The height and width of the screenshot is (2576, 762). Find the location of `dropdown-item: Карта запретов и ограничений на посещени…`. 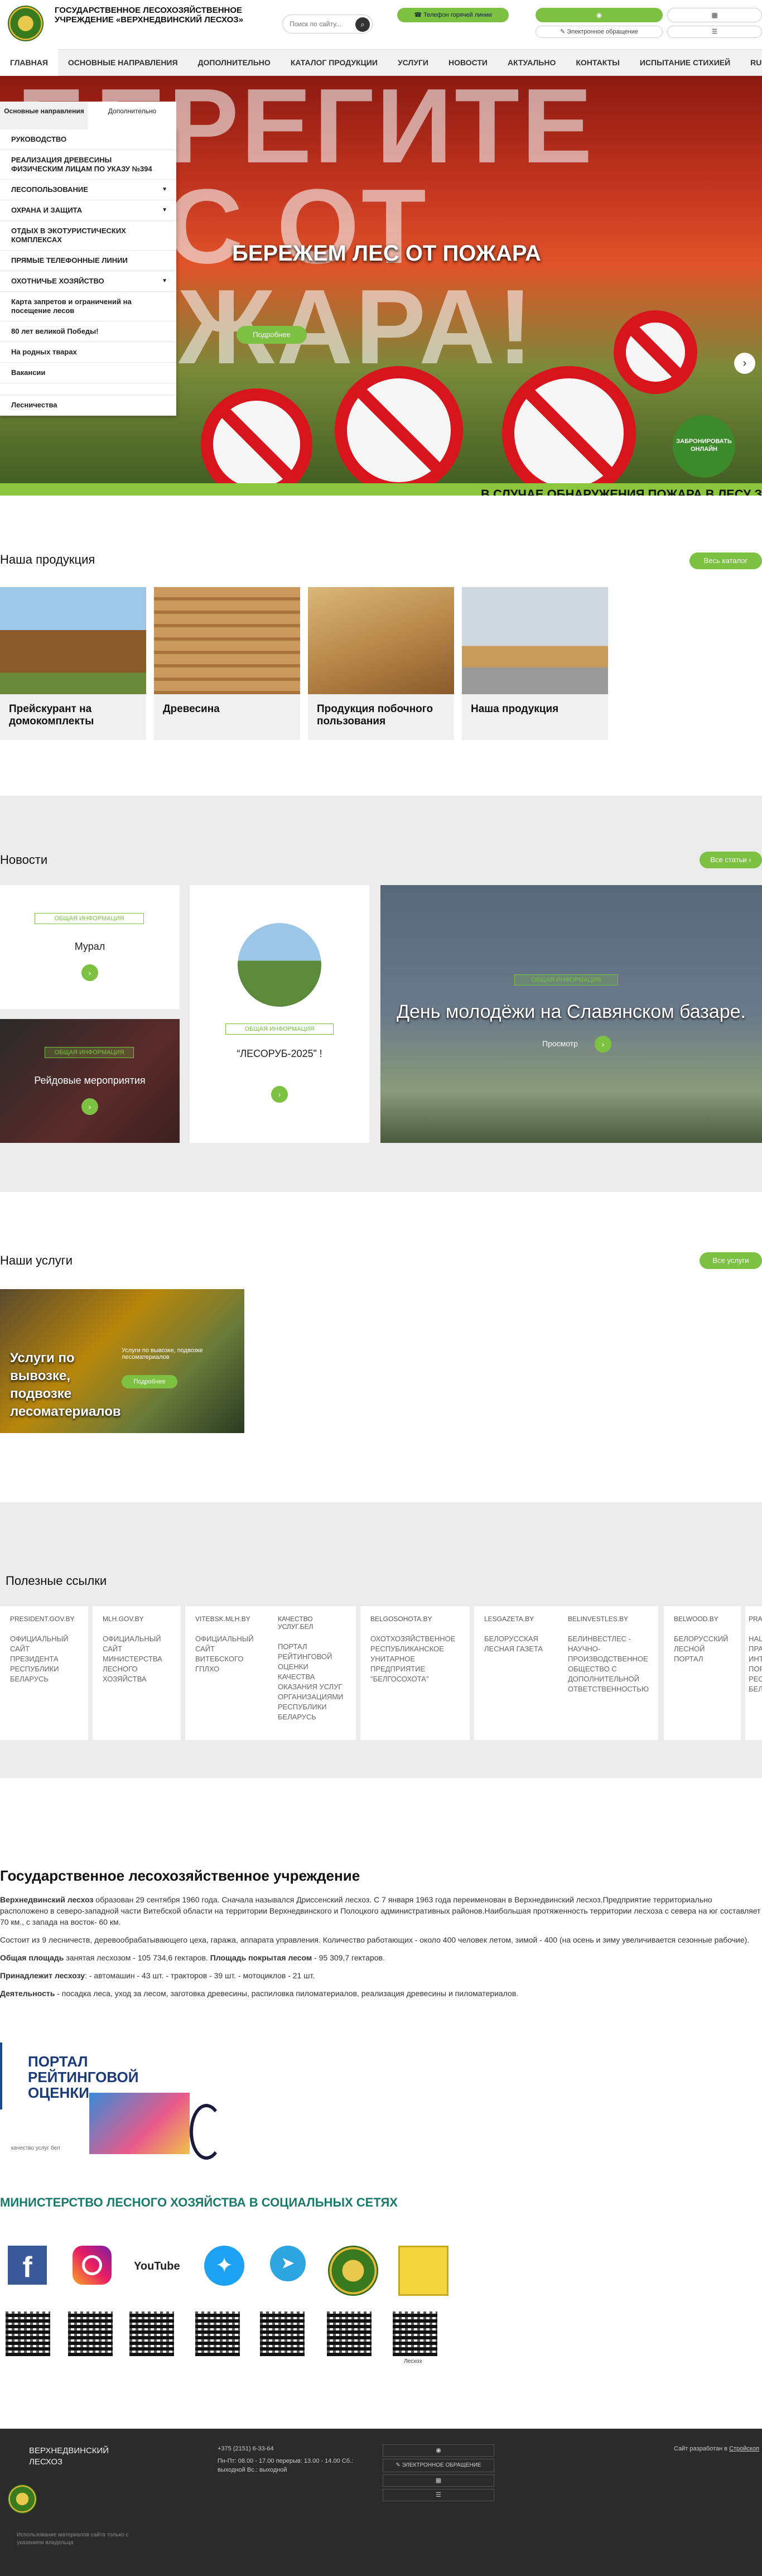

dropdown-item: Карта запретов и ограничений на посещени… is located at coordinates (88, 306).